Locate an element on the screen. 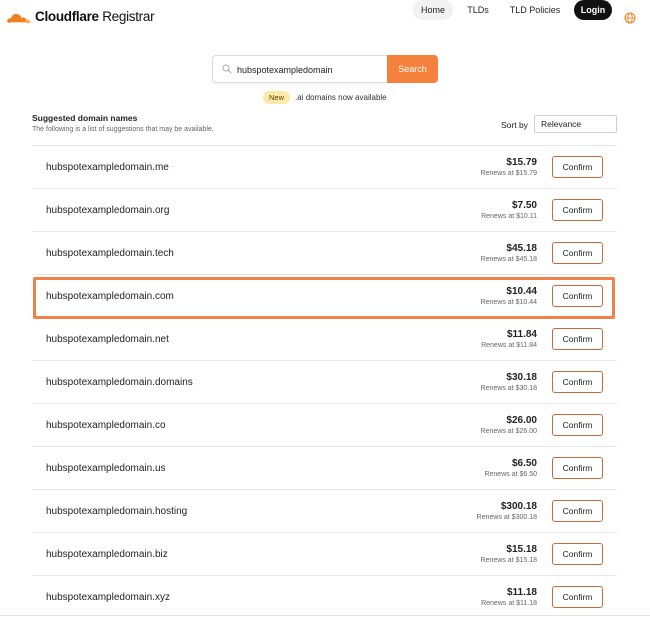 This screenshot has width=650, height=617. domain-name: hubspotexampledomain.us is located at coordinates (106, 468).